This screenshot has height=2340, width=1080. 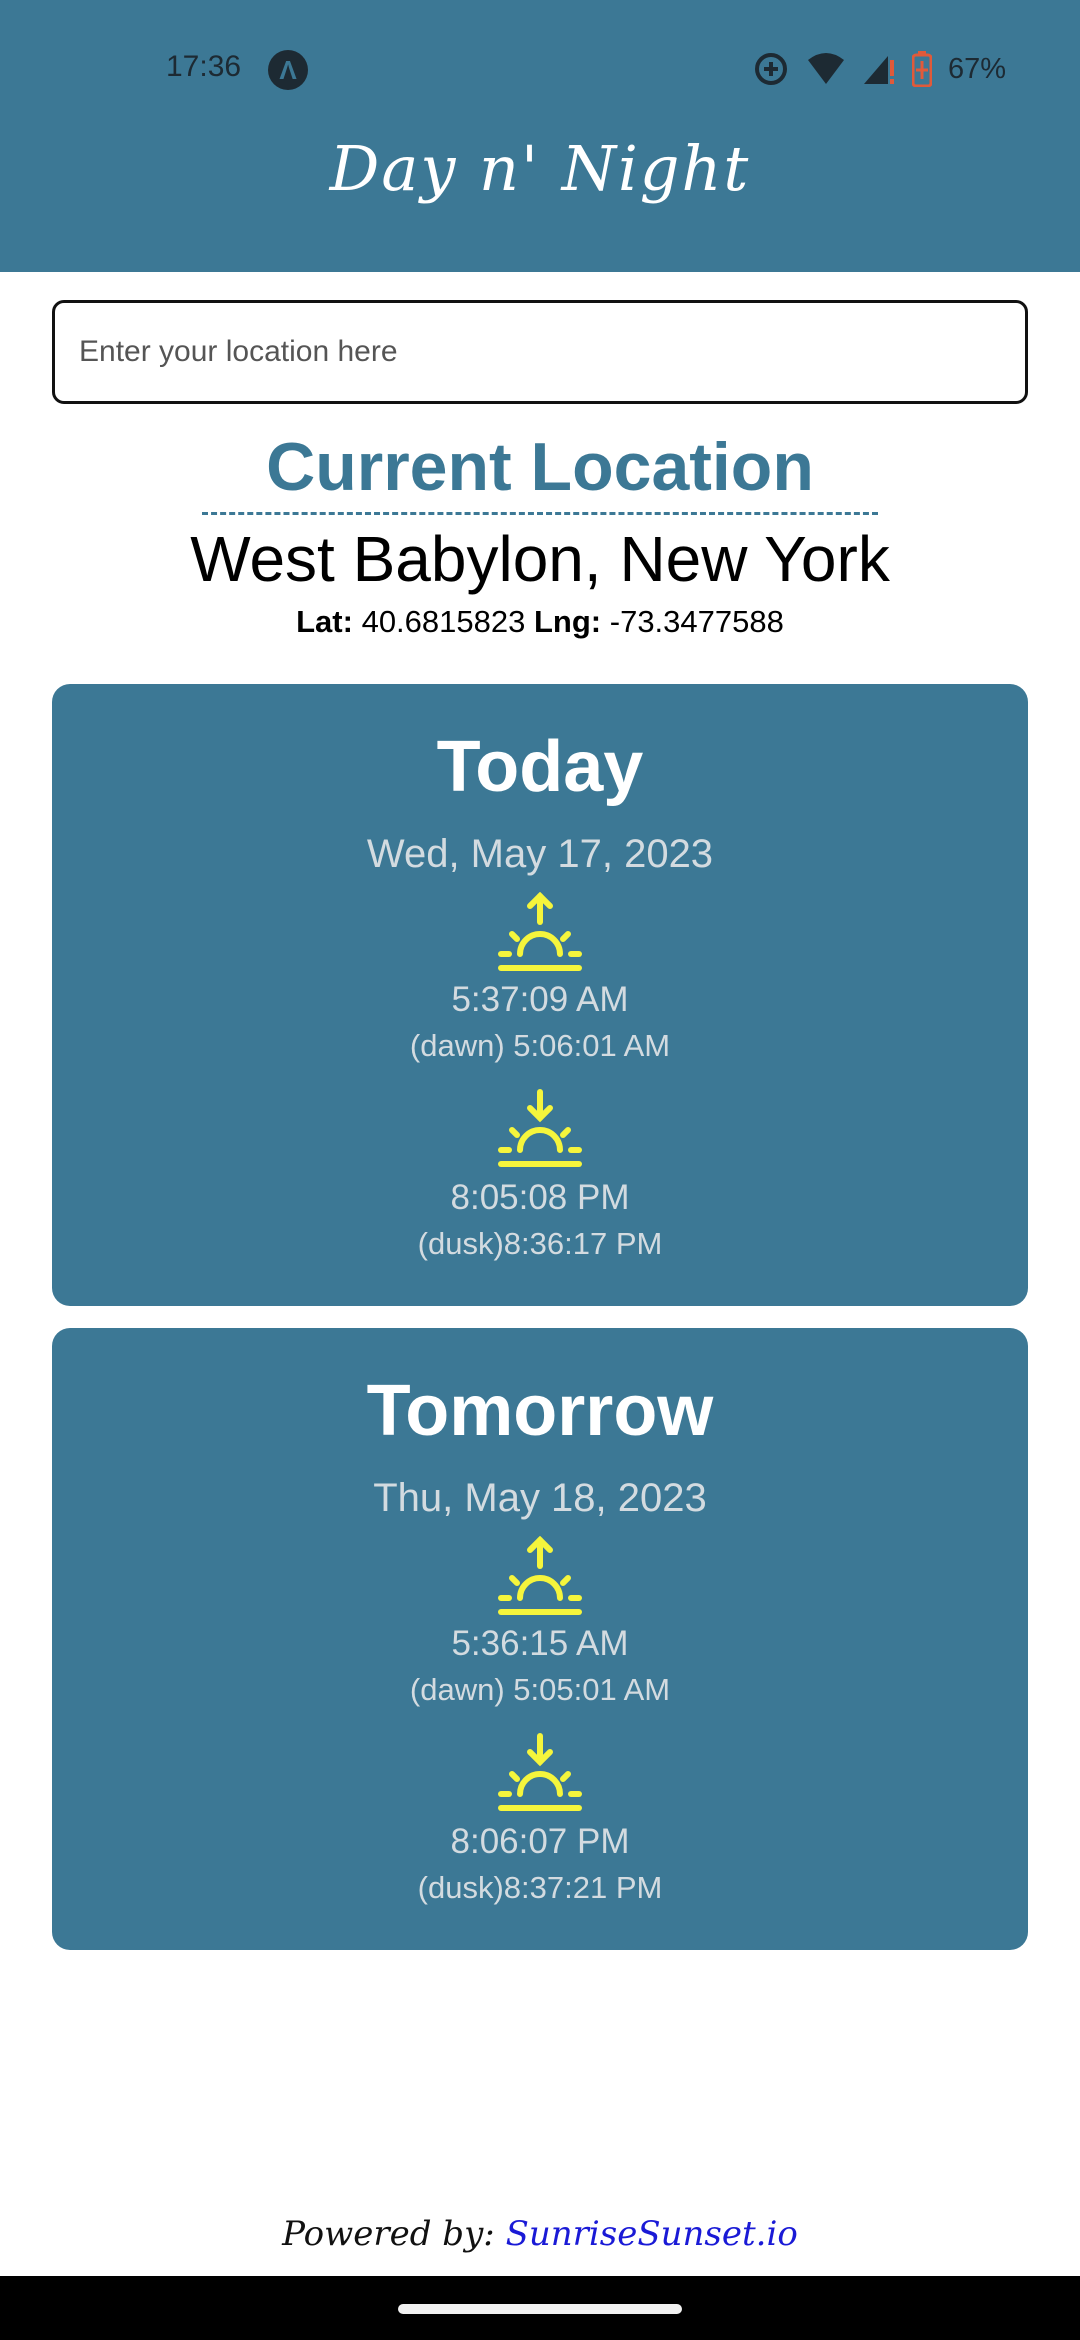 I want to click on battery-icon, so click(x=921, y=69).